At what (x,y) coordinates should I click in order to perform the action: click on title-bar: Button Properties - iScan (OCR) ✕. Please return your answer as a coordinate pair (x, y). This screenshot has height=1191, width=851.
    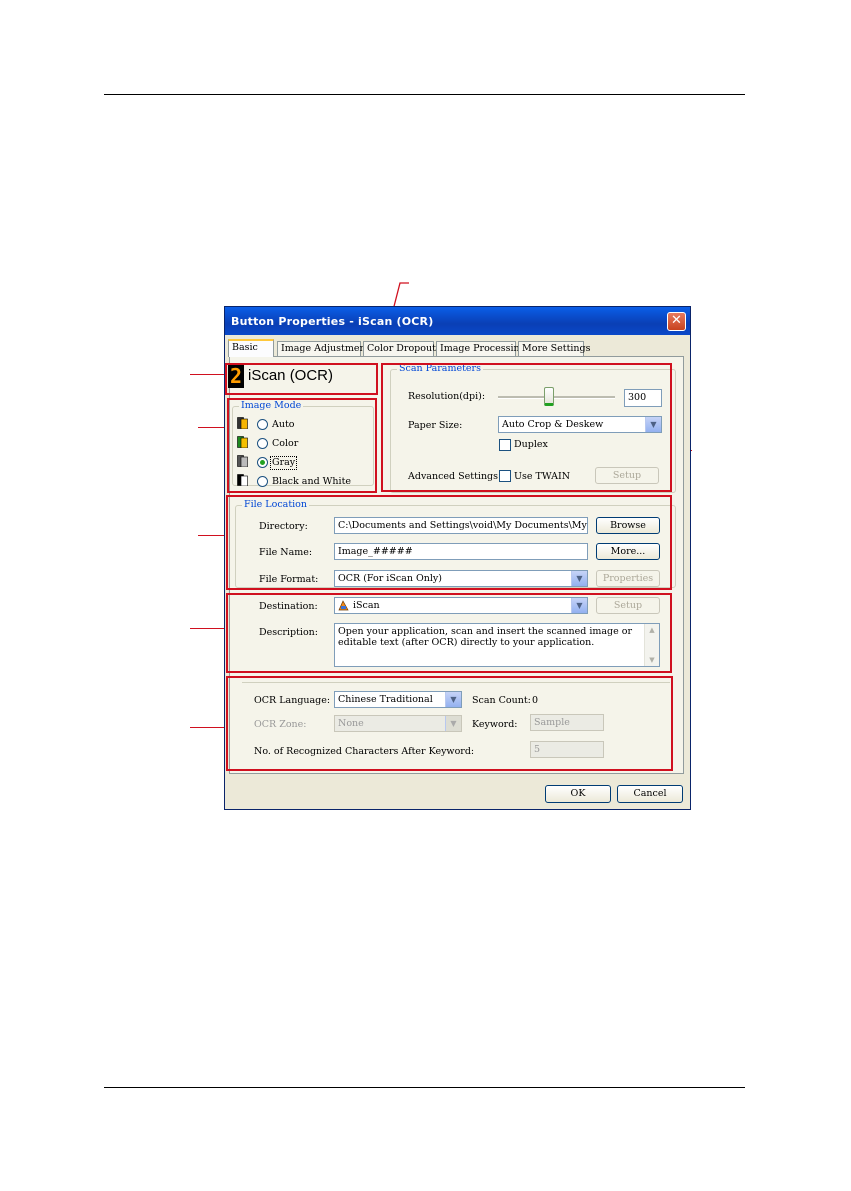
    Looking at the image, I should click on (457, 321).